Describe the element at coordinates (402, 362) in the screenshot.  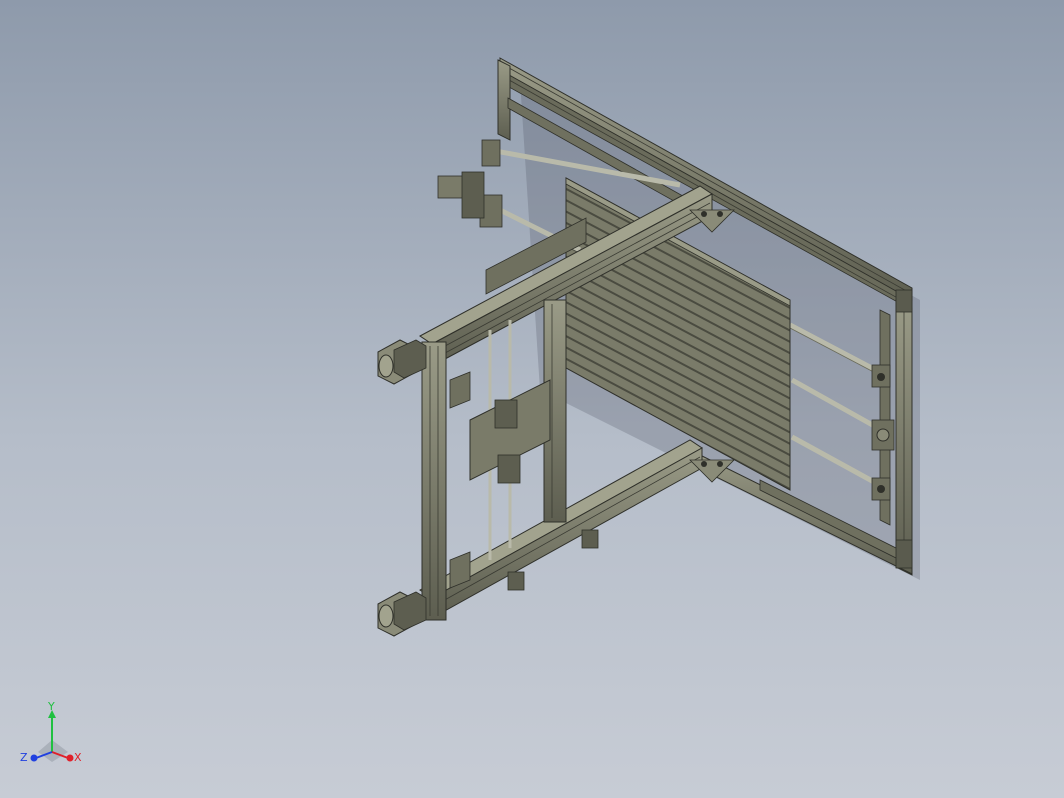
I see `stepper-motor-top` at that location.